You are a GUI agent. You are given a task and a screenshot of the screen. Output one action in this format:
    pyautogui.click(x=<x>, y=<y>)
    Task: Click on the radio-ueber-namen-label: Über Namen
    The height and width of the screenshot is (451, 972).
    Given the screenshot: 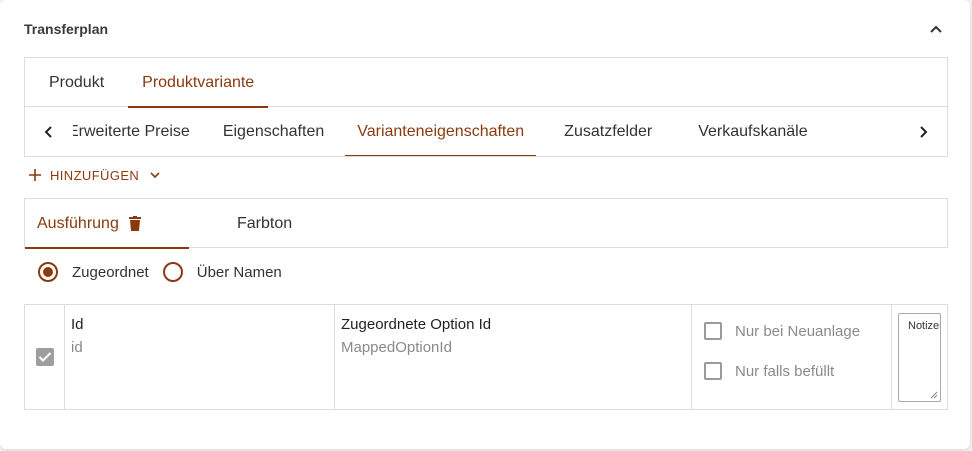 What is the action you would take?
    pyautogui.click(x=239, y=272)
    